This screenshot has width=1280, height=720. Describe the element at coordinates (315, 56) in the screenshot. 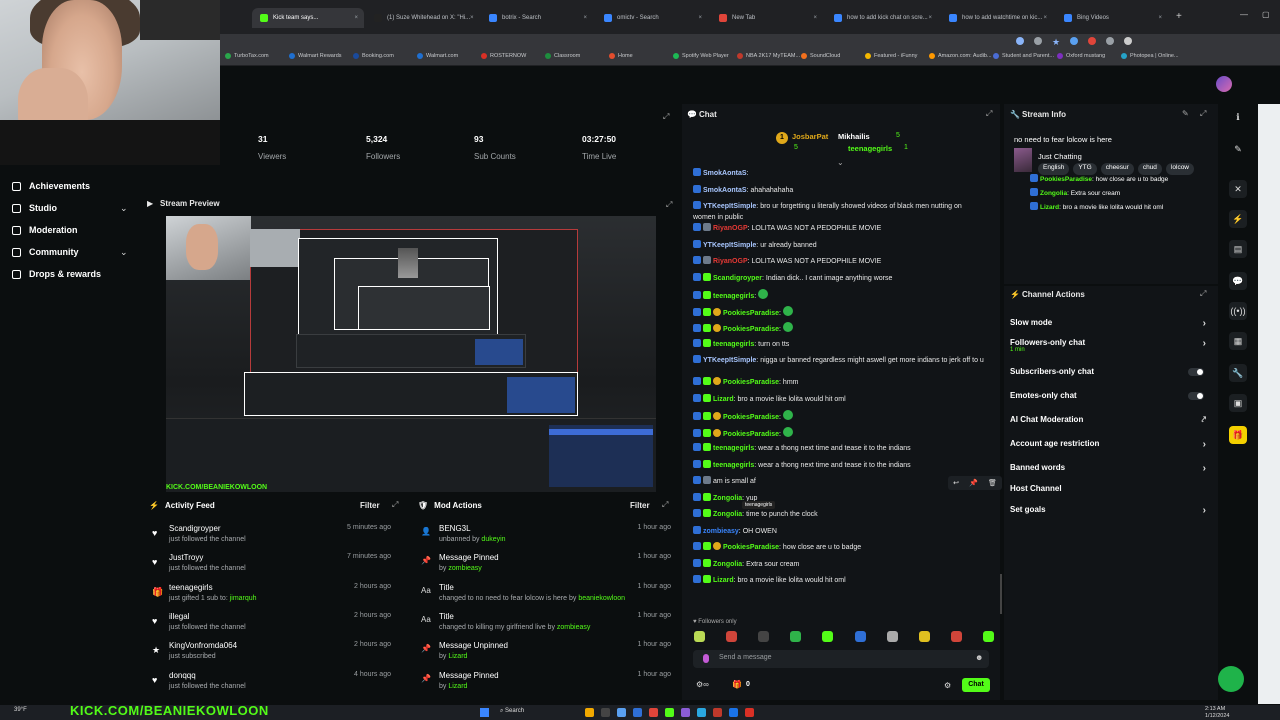

I see `bookmark-item: Walmart Rewards` at that location.